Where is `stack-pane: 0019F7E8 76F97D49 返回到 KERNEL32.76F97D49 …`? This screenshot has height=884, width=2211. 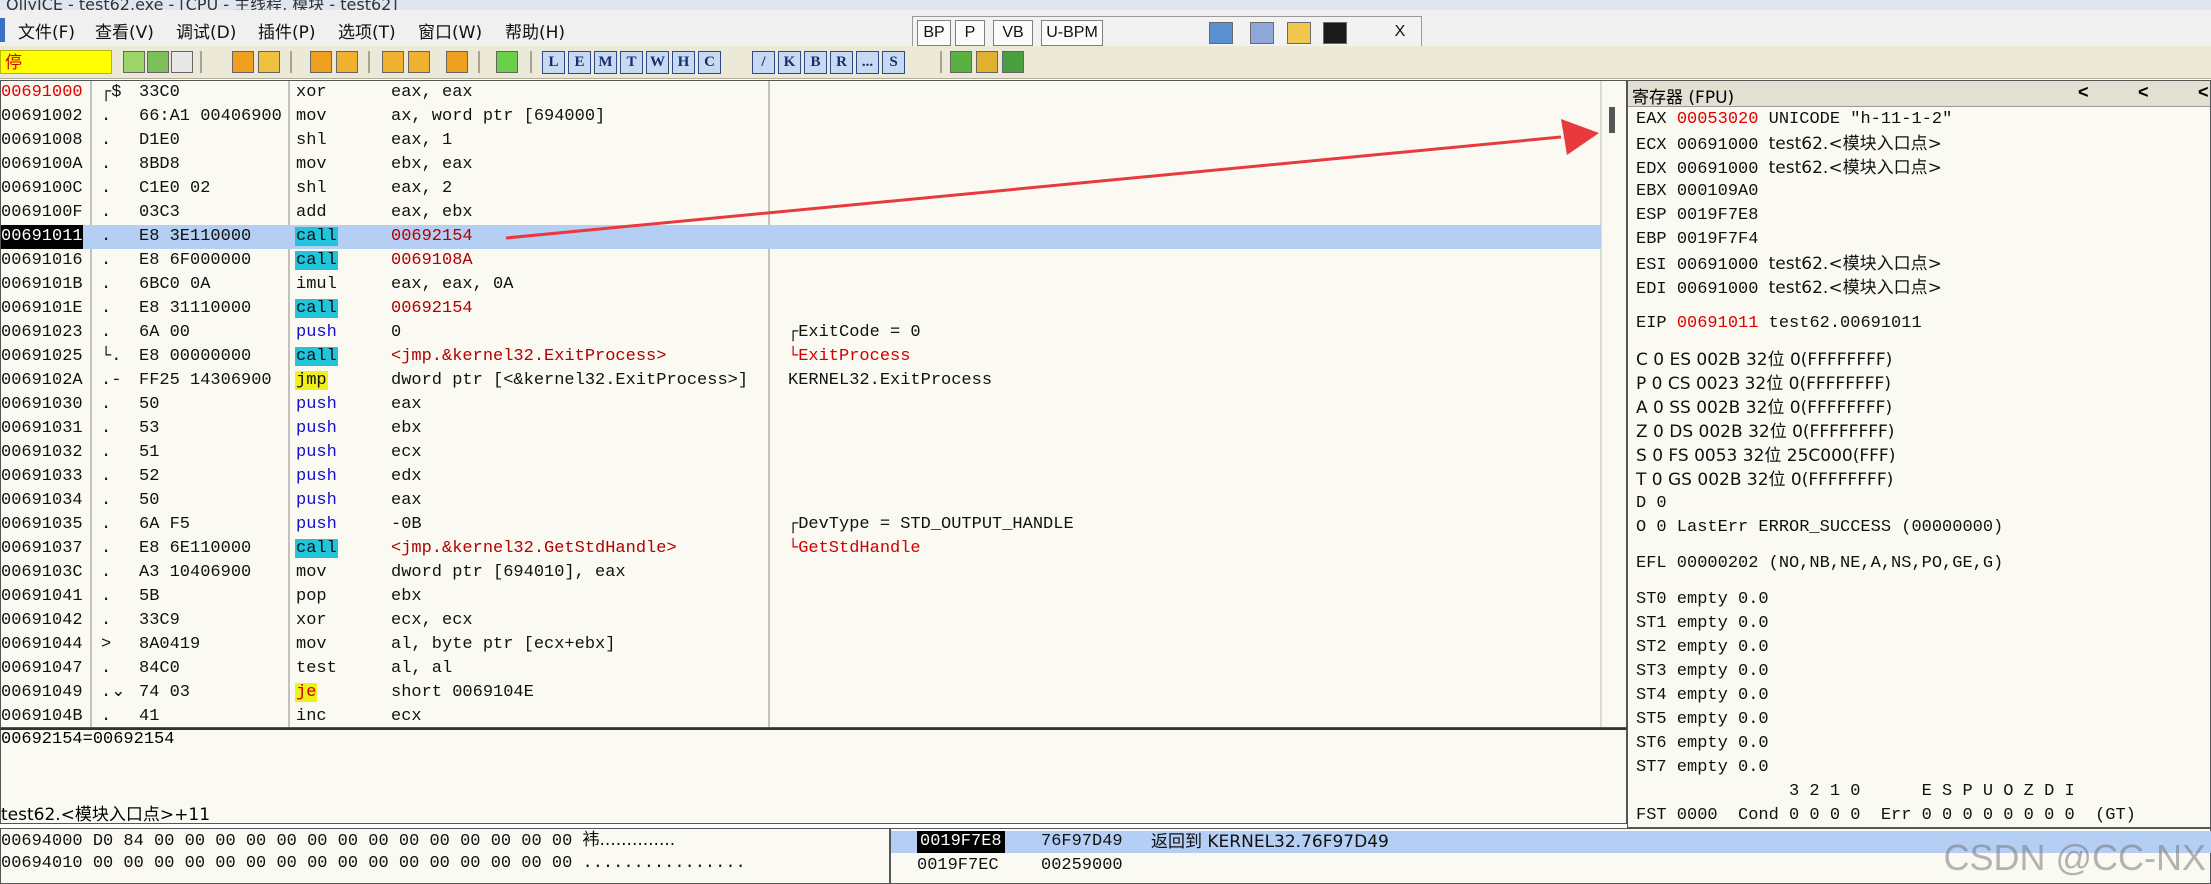 stack-pane: 0019F7E8 76F97D49 返回到 KERNEL32.76F97D49 … is located at coordinates (1550, 856).